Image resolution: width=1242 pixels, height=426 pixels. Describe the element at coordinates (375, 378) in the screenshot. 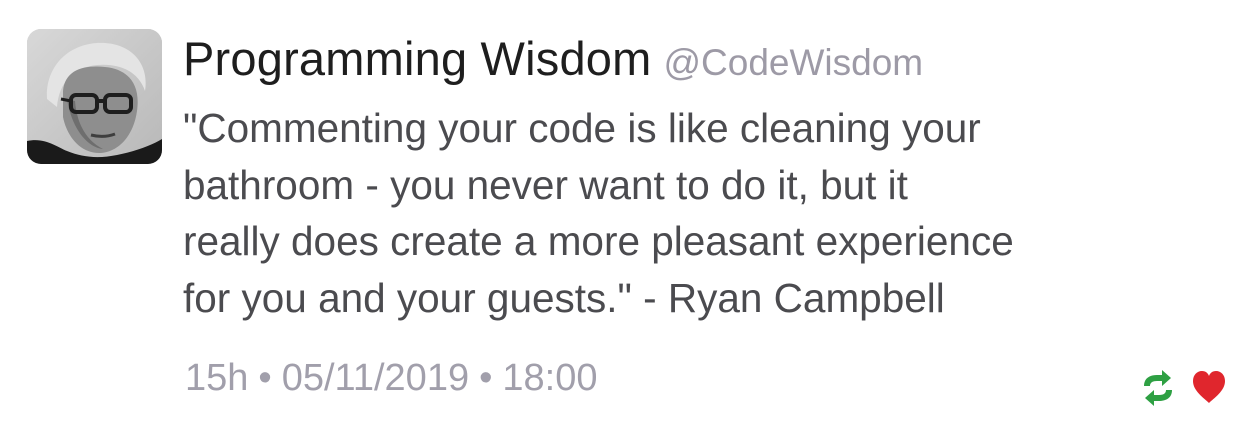

I see `tweet-date: 05/11/2019` at that location.